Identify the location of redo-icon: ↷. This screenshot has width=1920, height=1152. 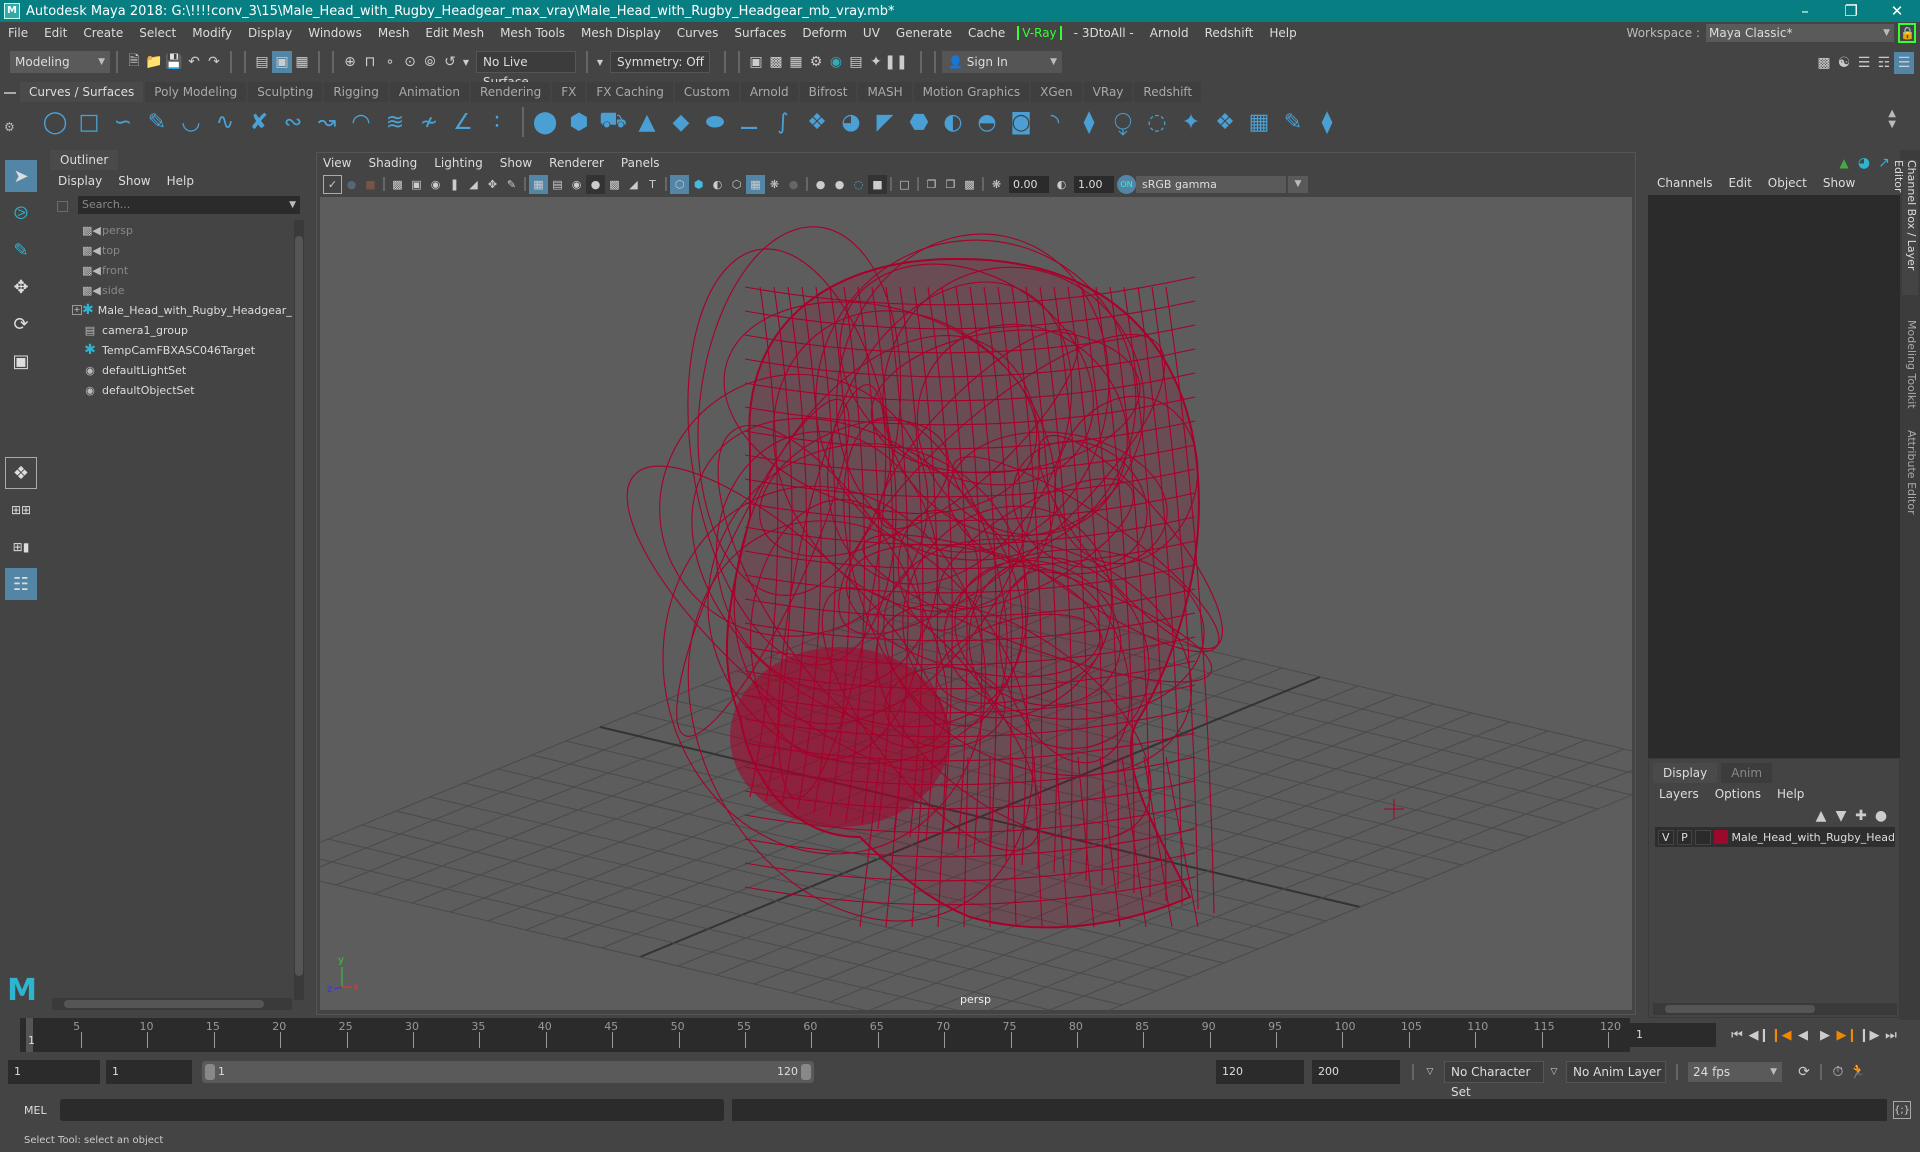
(214, 62).